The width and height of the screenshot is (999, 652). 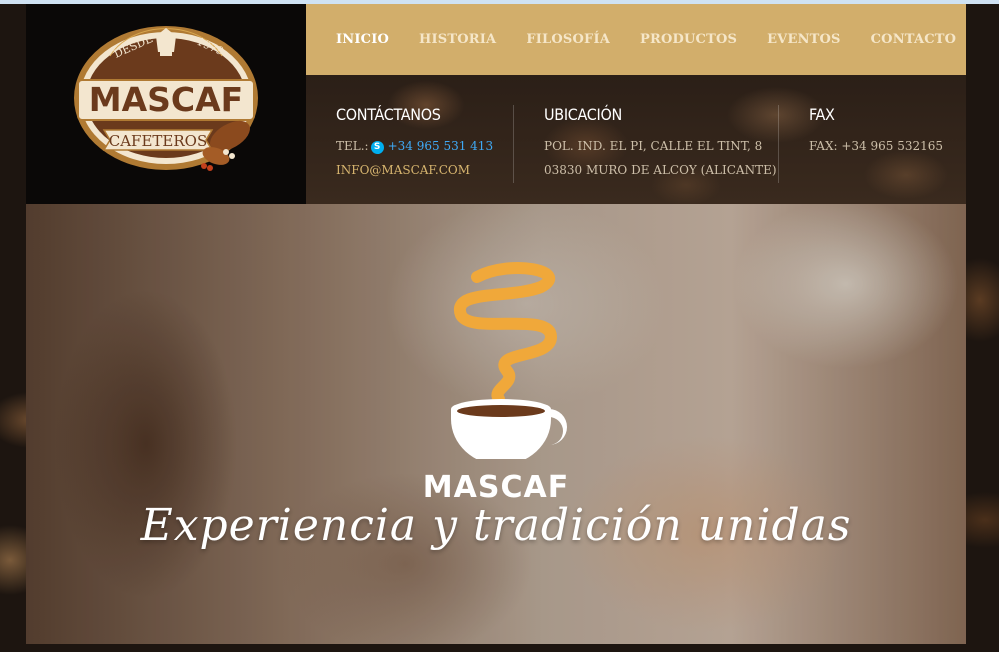 I want to click on telephone-line: TEL.: S +34 965 531 413, so click(x=414, y=146).